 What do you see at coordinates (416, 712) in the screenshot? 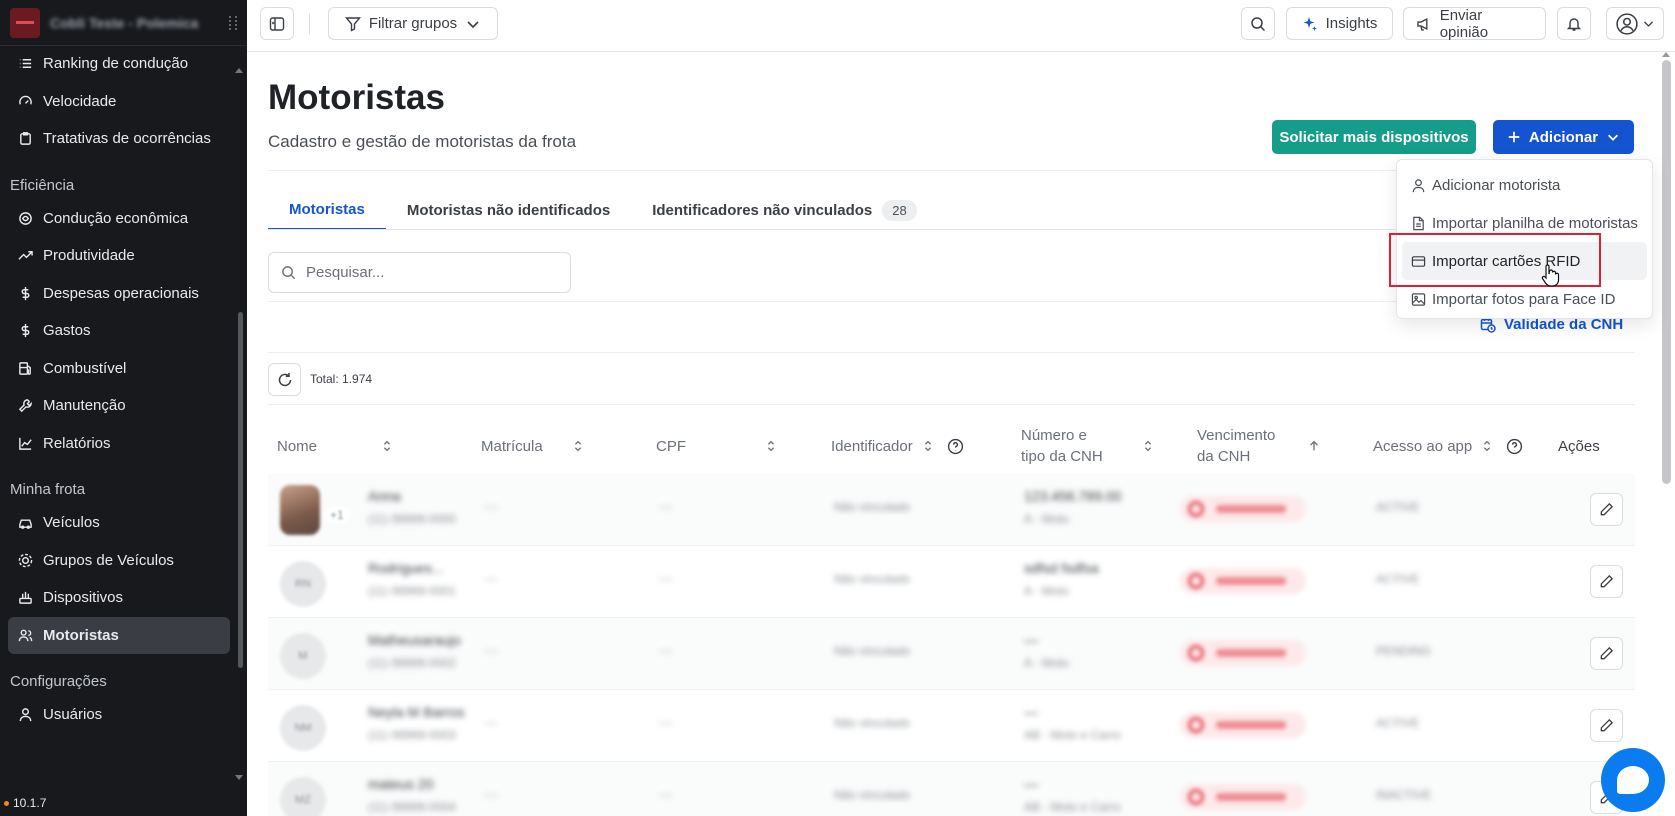
I see `driver-name: Neyla M Barros` at bounding box center [416, 712].